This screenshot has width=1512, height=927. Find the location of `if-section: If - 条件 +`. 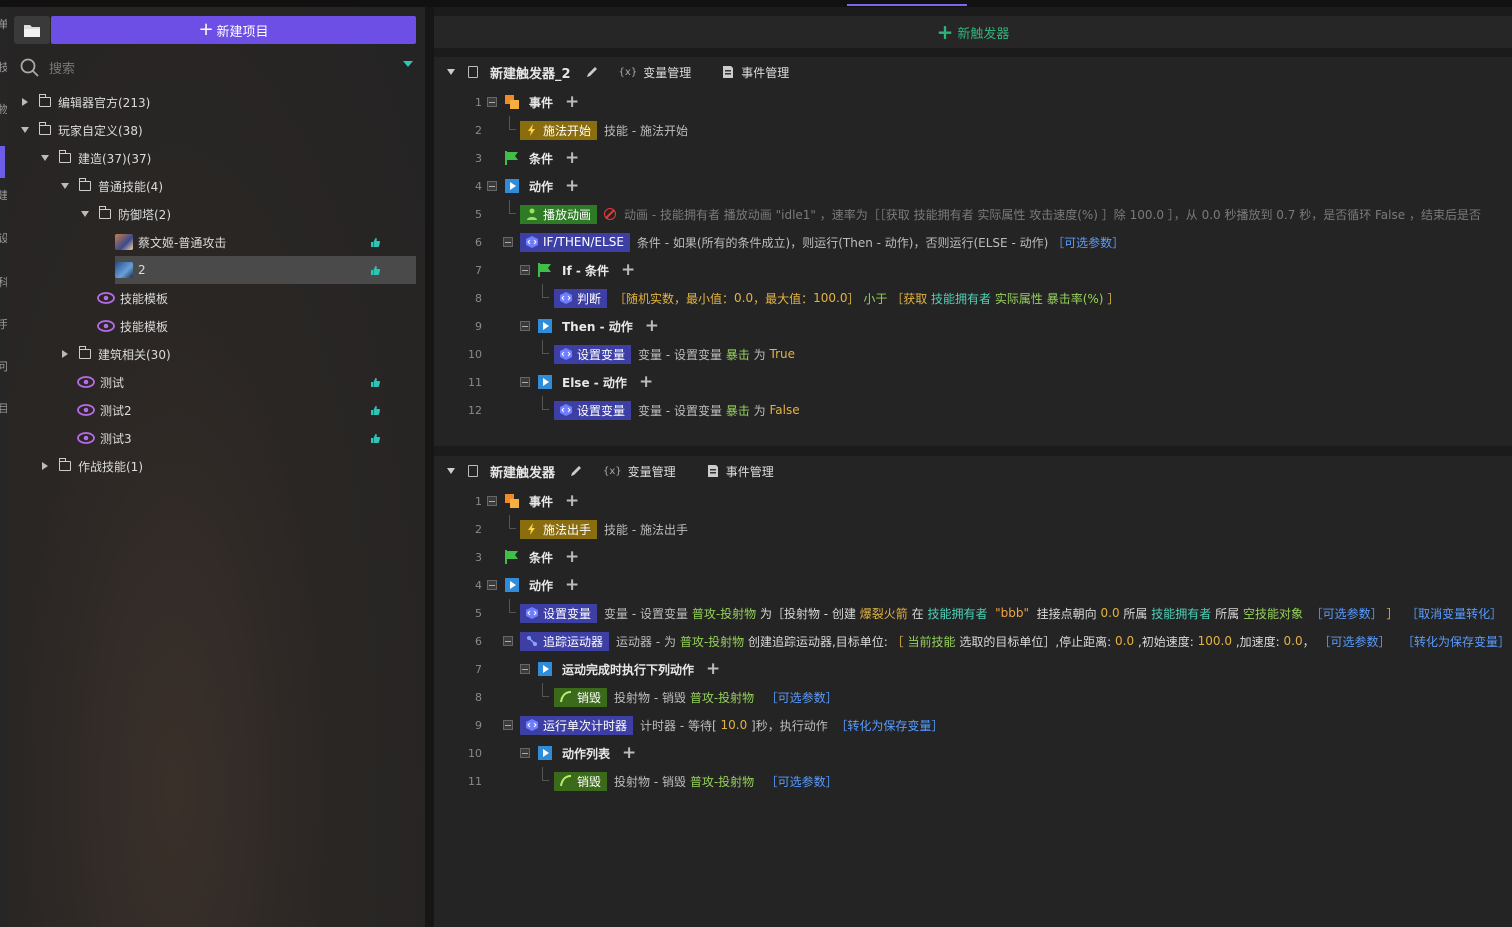

if-section: If - 条件 + is located at coordinates (586, 270).